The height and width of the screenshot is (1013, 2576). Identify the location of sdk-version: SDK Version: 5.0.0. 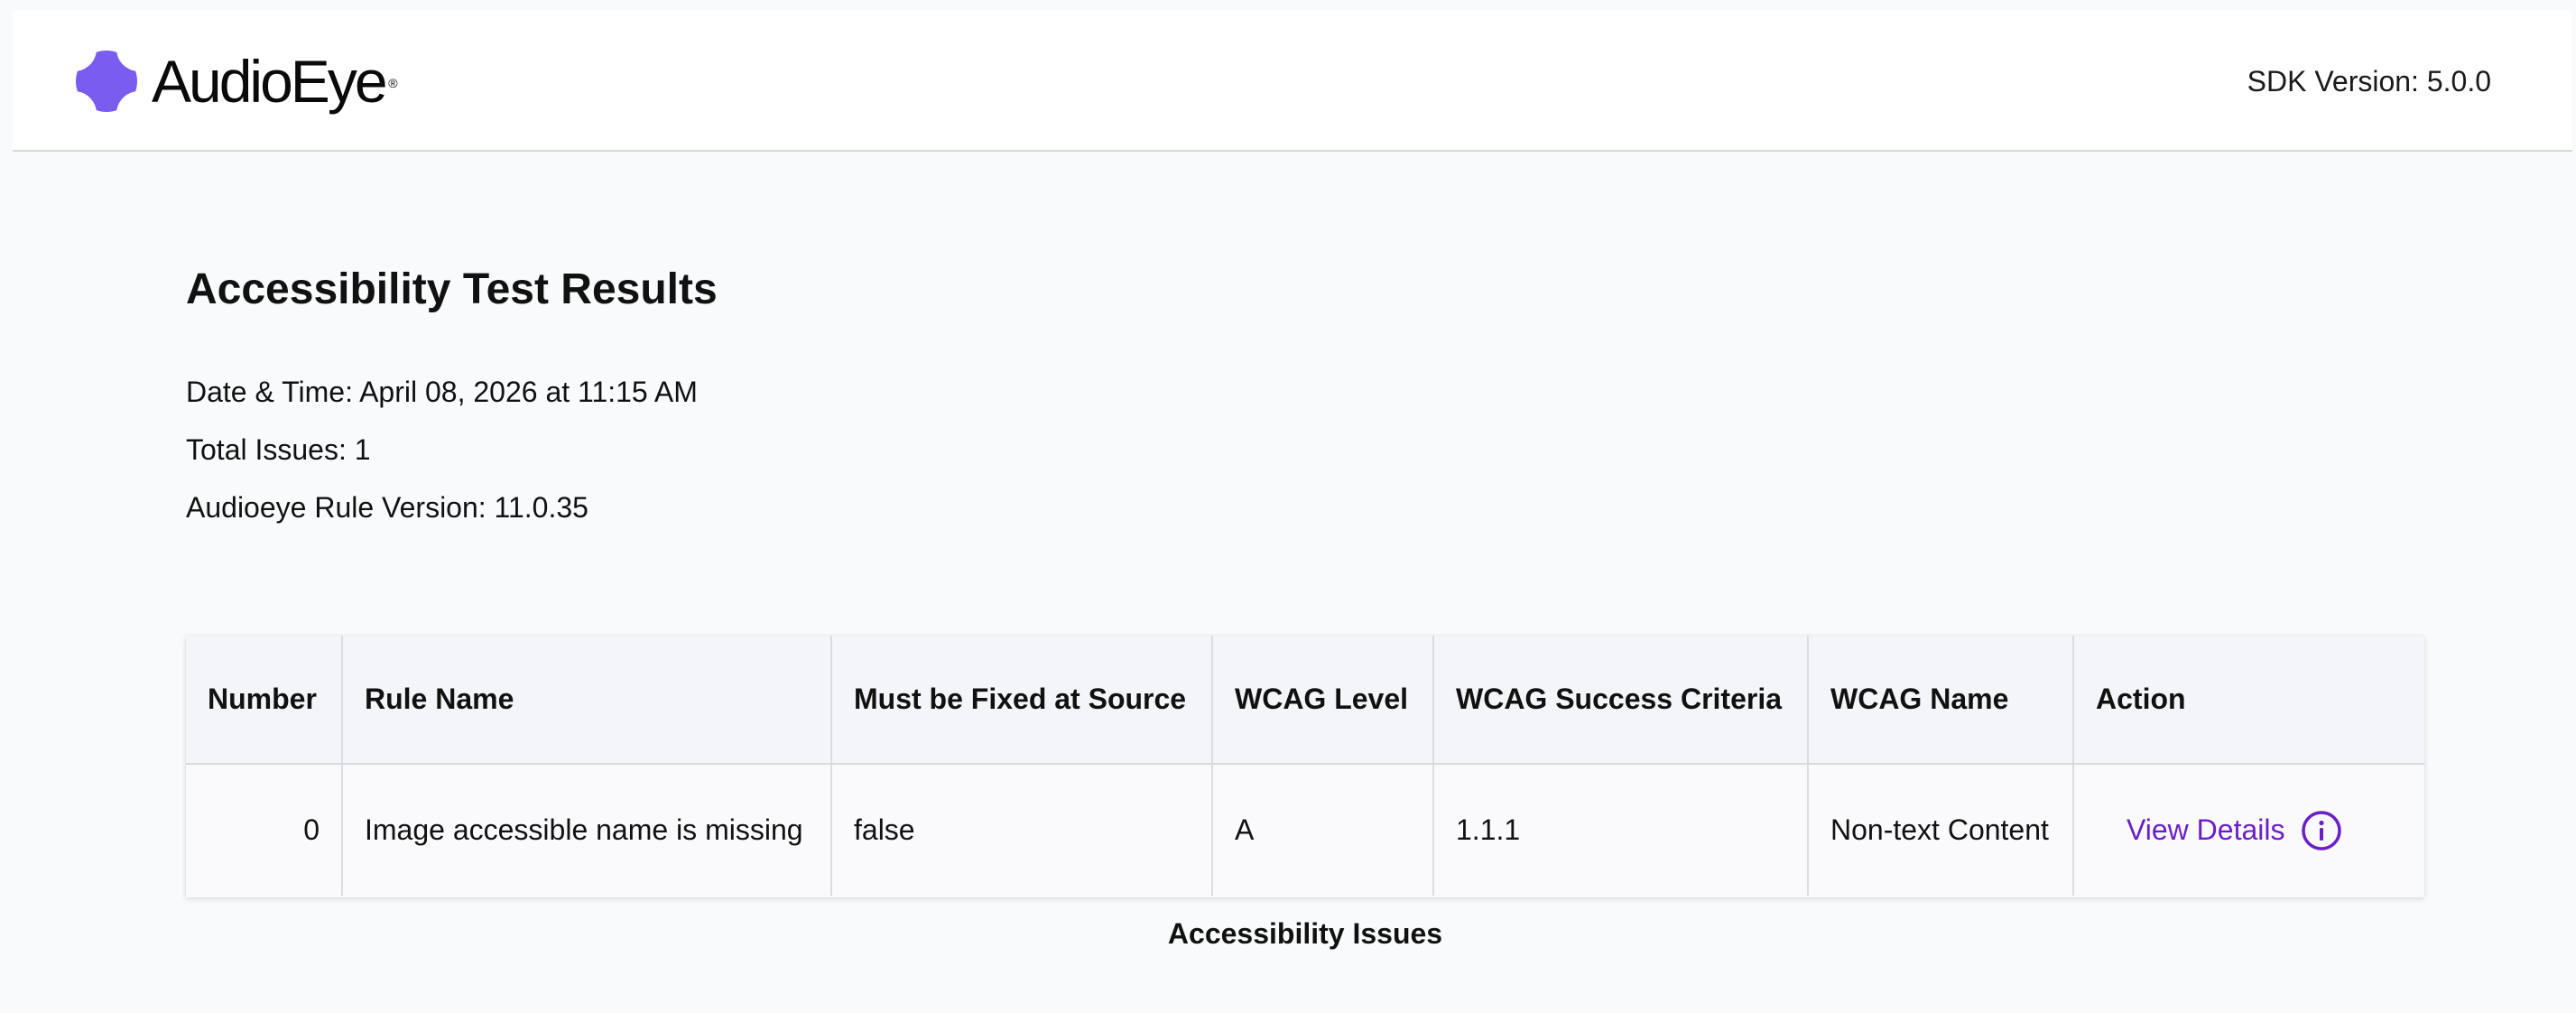
(2369, 81).